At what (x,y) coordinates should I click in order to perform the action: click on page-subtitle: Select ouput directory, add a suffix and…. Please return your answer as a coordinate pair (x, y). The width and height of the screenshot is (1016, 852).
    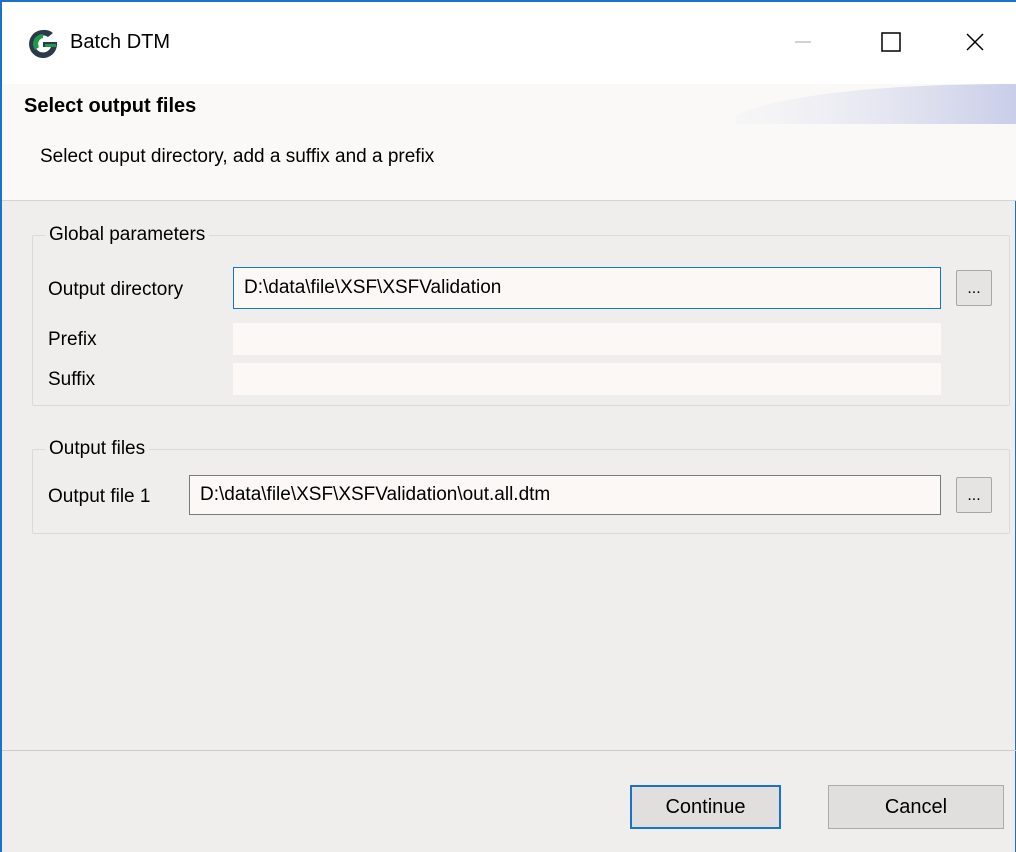
    Looking at the image, I should click on (237, 156).